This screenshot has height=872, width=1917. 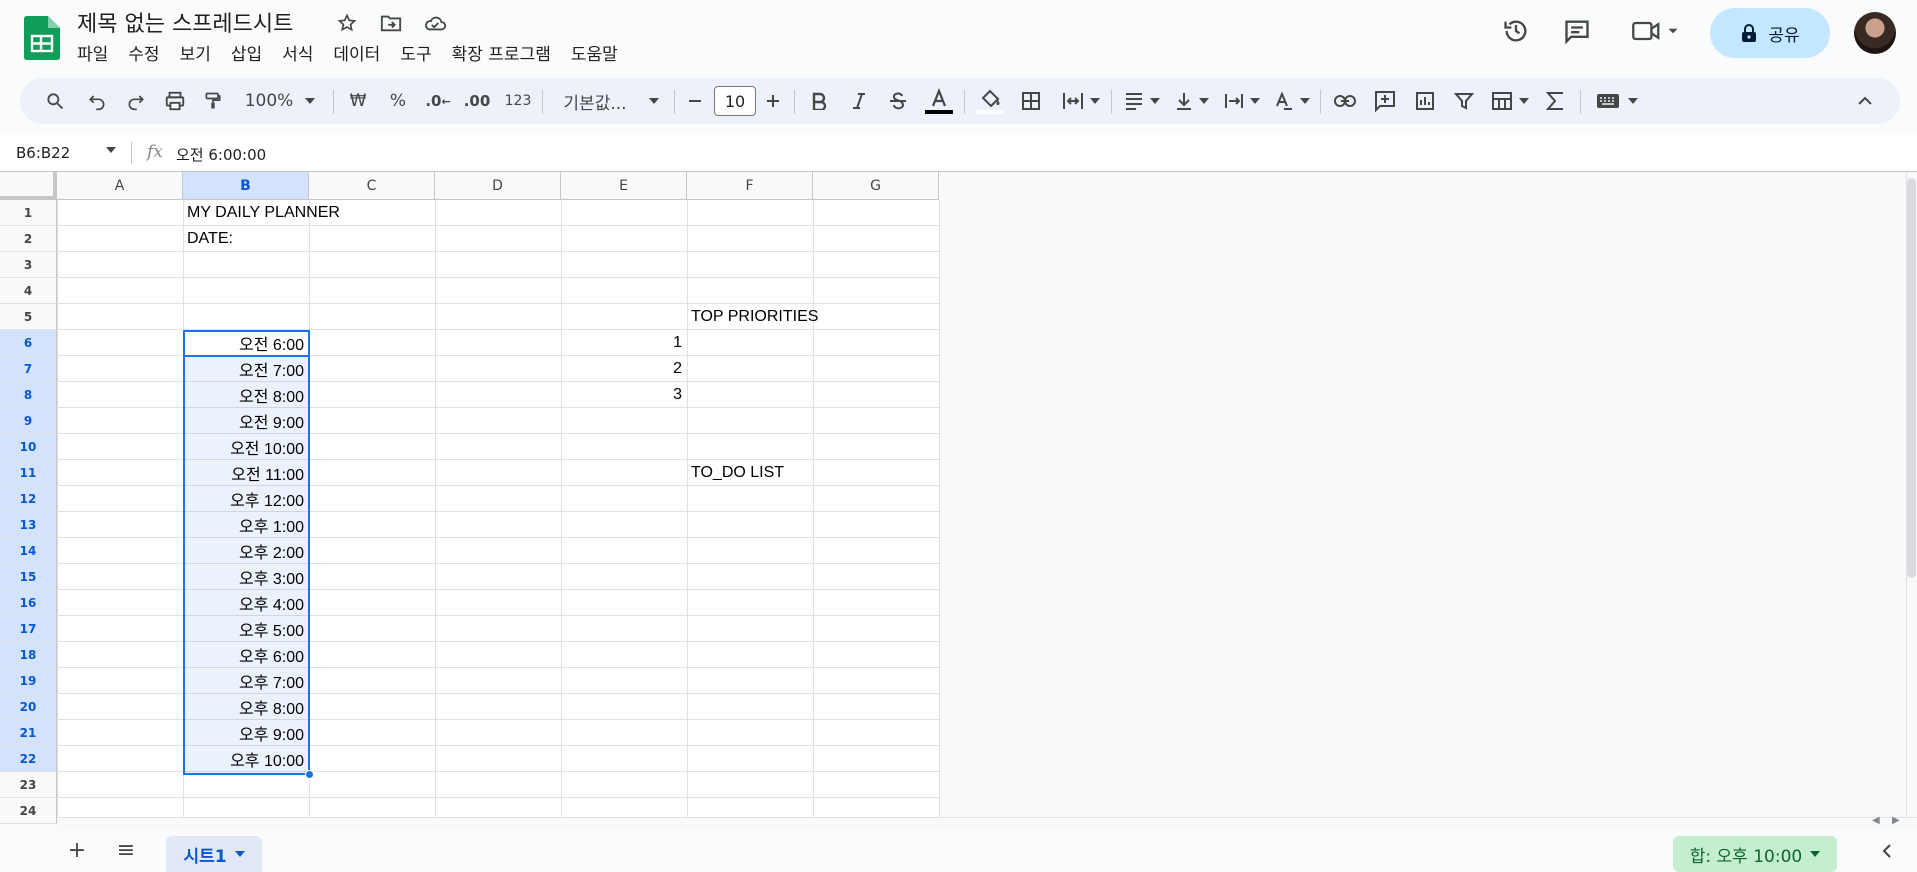 I want to click on formula-input: 오전 6:00:00, so click(x=221, y=154).